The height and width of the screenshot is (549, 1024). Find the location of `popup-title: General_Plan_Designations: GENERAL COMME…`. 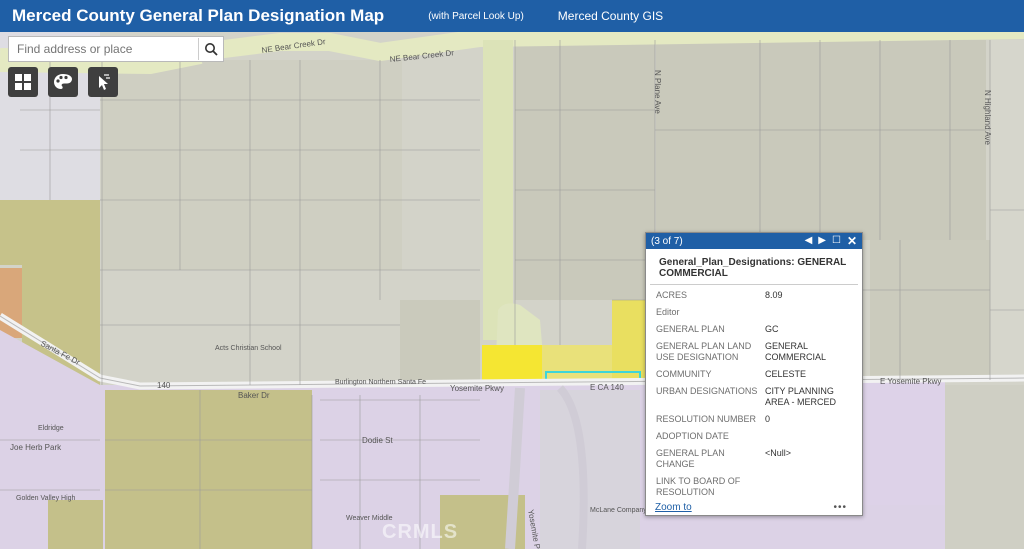

popup-title: General_Plan_Designations: GENERAL COMME… is located at coordinates (754, 267).